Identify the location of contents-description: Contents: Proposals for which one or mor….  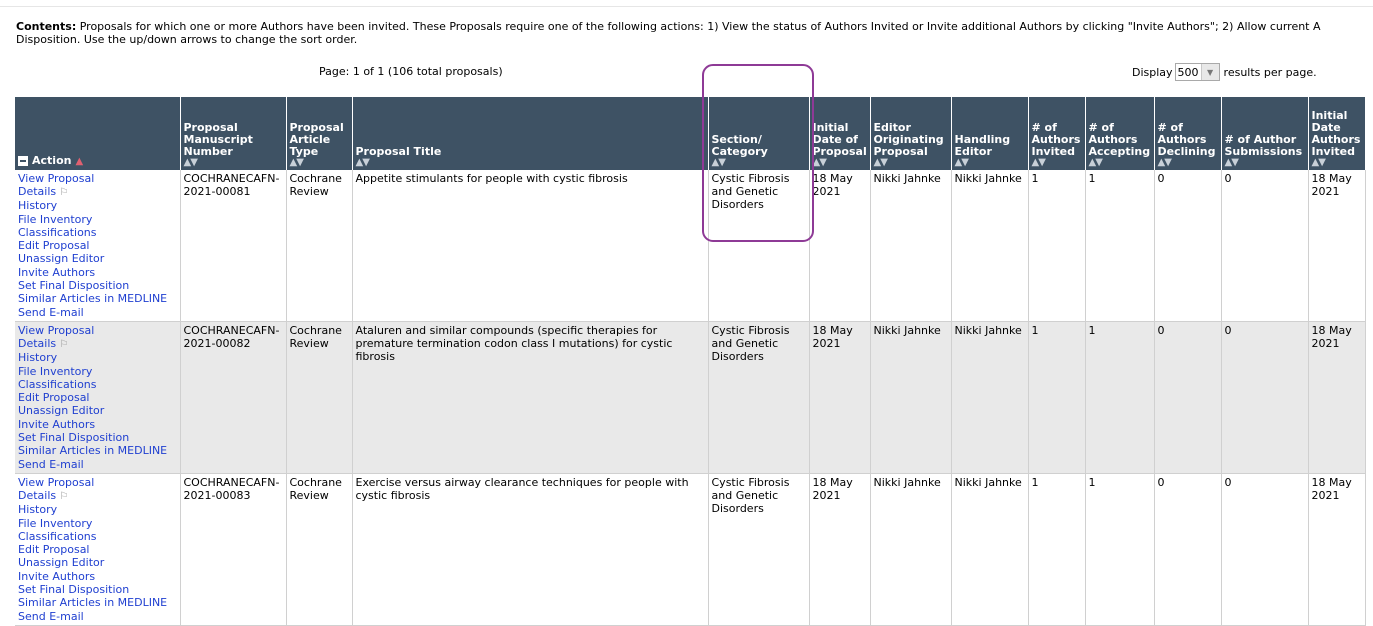
(694, 33).